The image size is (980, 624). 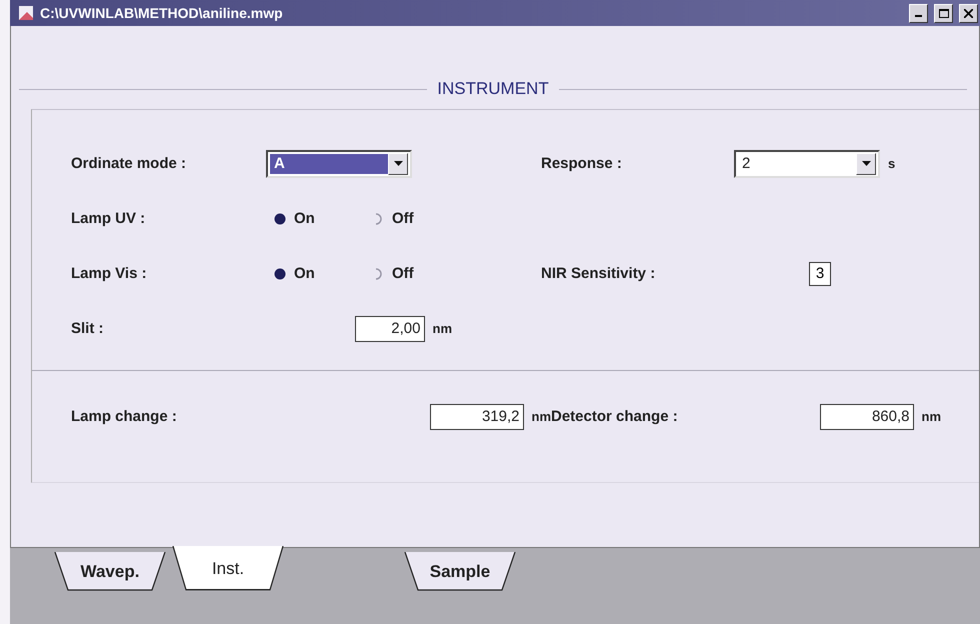 I want to click on field-label: NIR Sensitivity :, so click(x=598, y=273).